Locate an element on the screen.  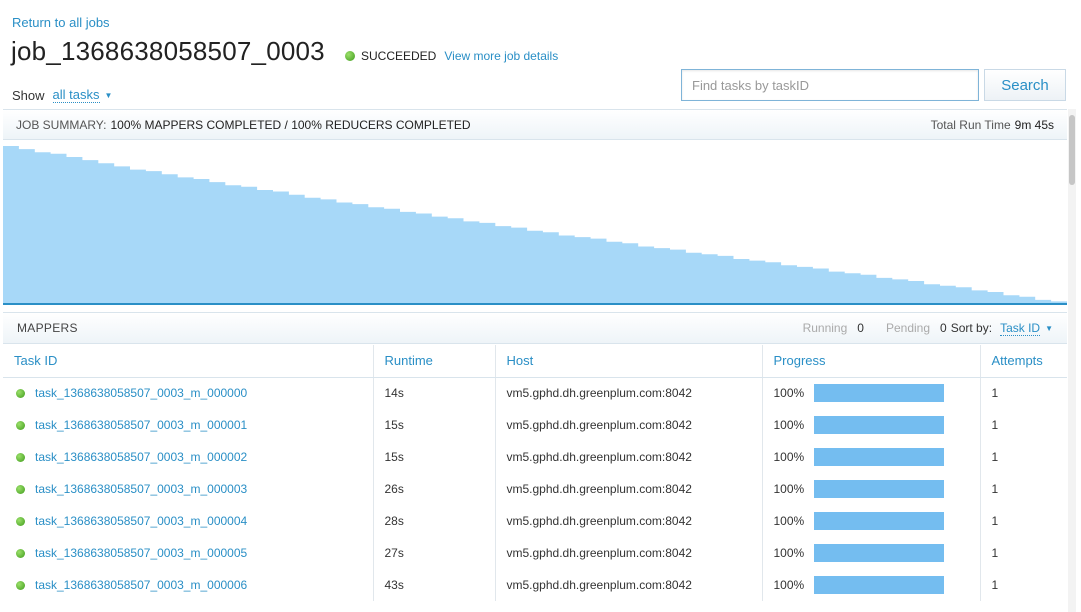
task-id-cell: task_1368638058507_0003_m_000002 is located at coordinates (188, 457).